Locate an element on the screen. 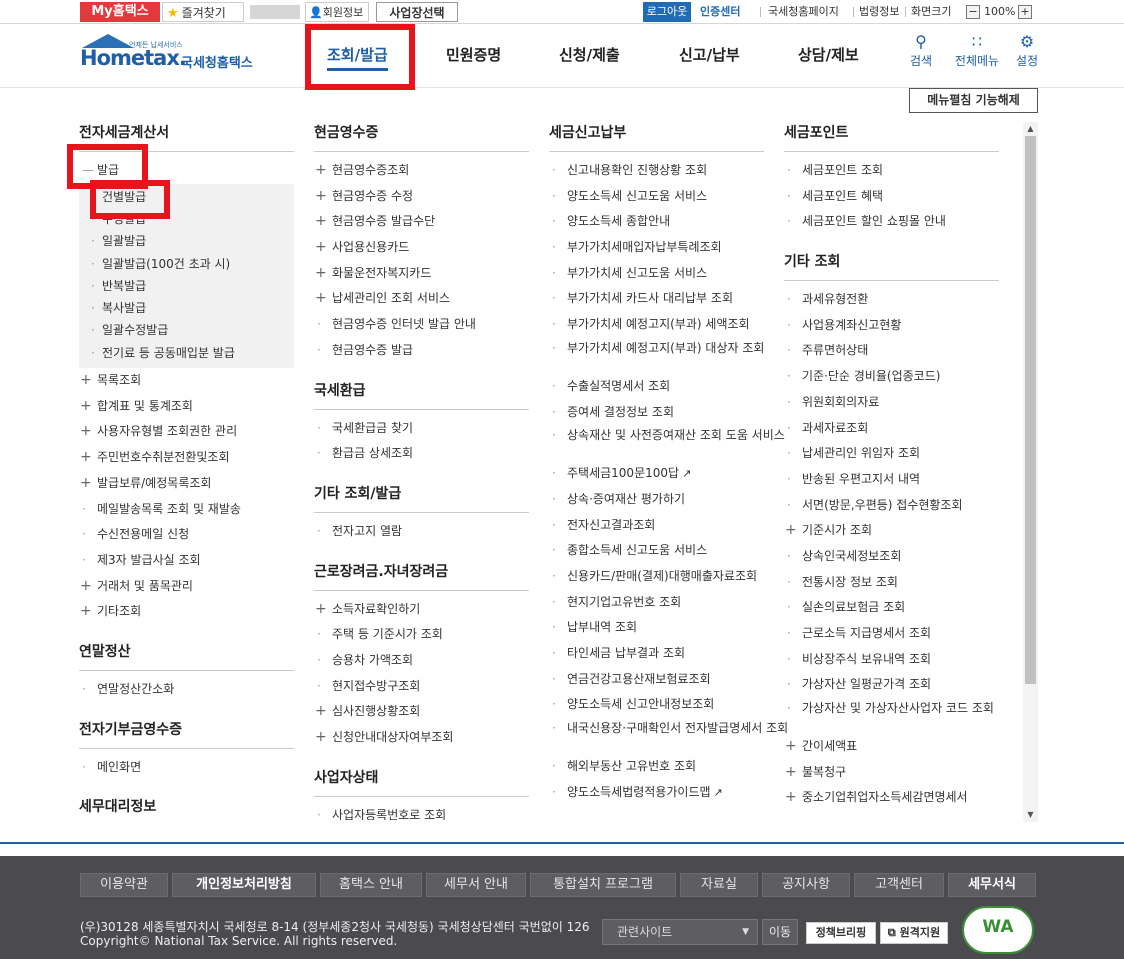 This screenshot has width=1124, height=959. footer-library-link: 자료실 is located at coordinates (719, 885).